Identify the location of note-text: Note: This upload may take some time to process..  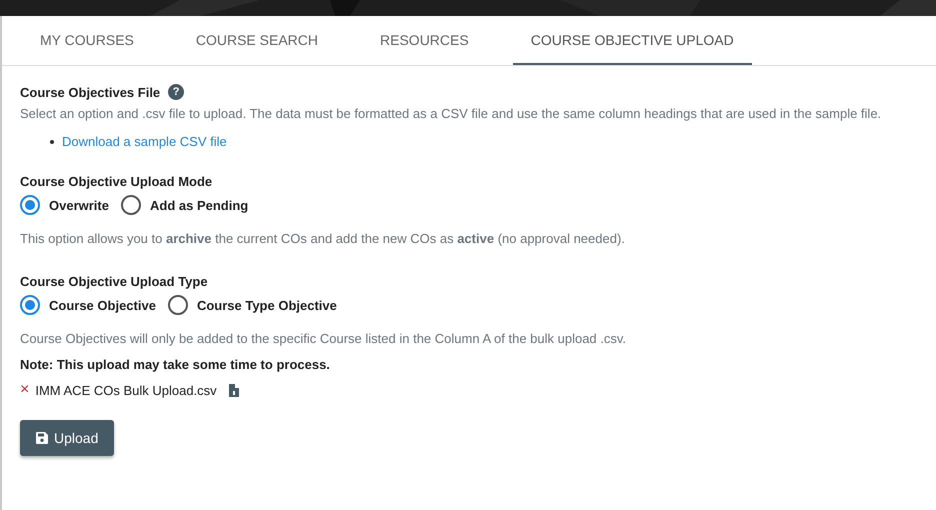
(175, 364).